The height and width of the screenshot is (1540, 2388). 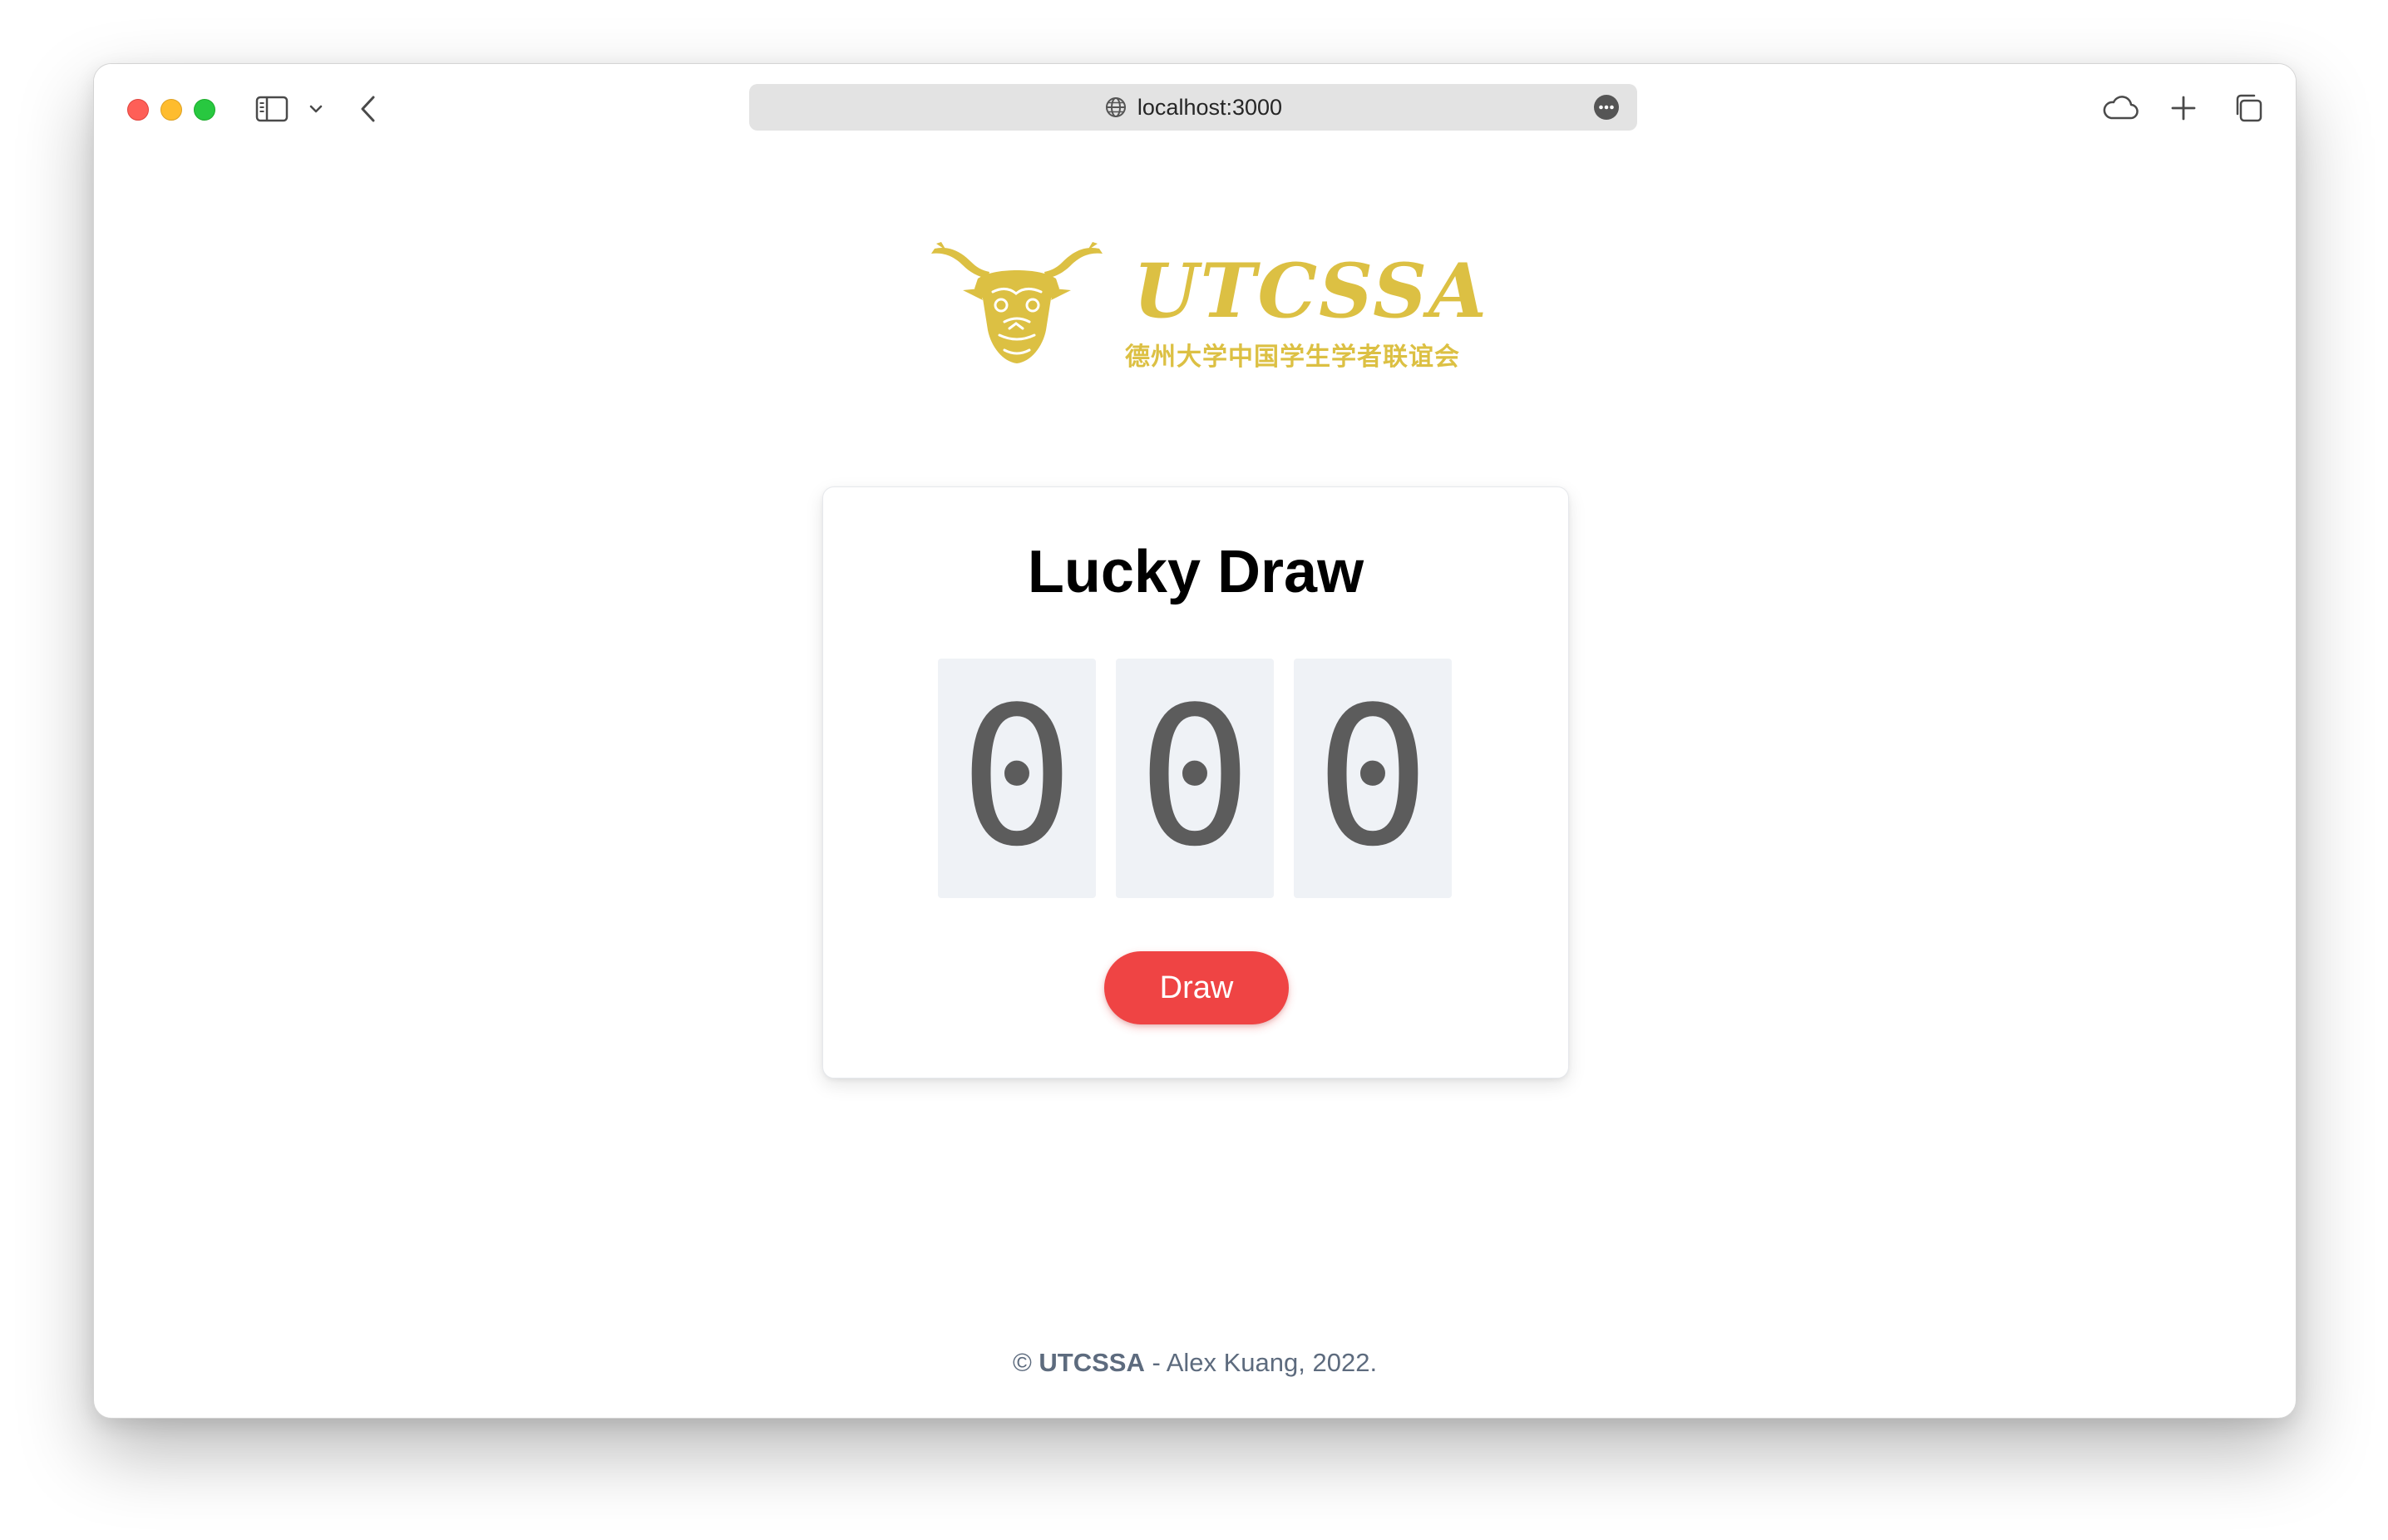 I want to click on browser-toolbar: localhost:3000, so click(x=1195, y=107).